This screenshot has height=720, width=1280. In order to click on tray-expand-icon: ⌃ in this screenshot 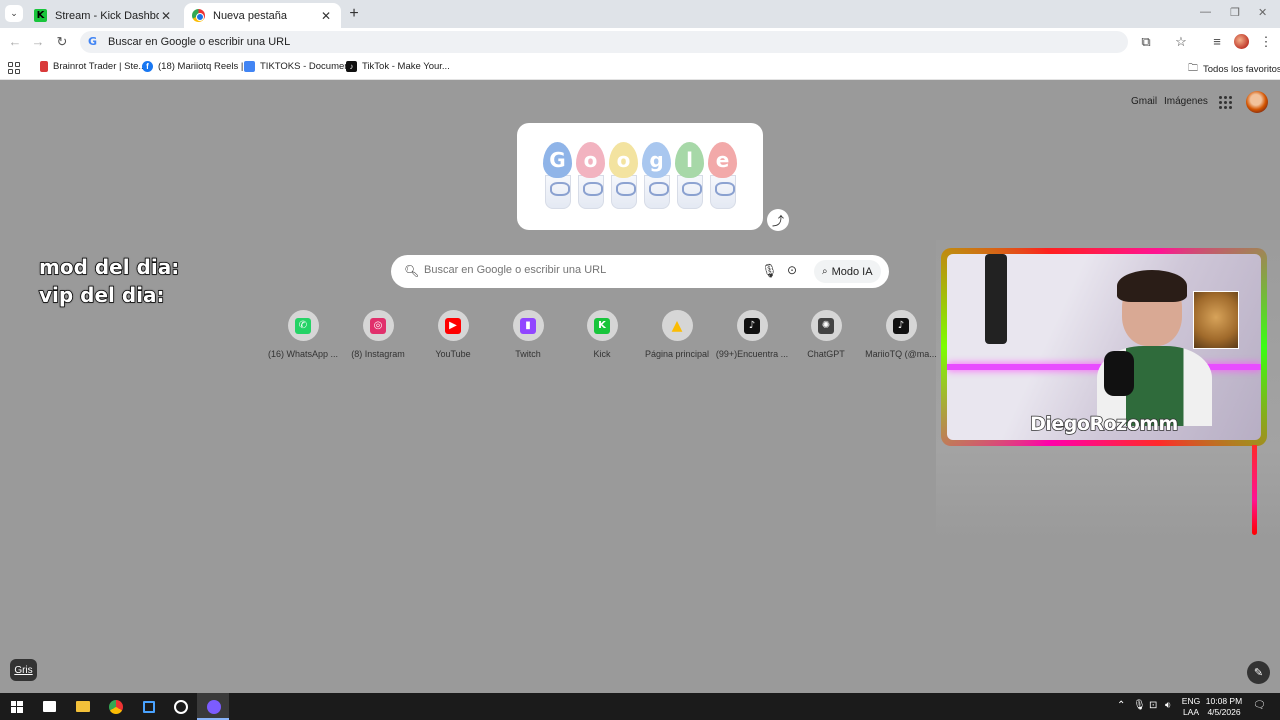, I will do `click(1121, 705)`.